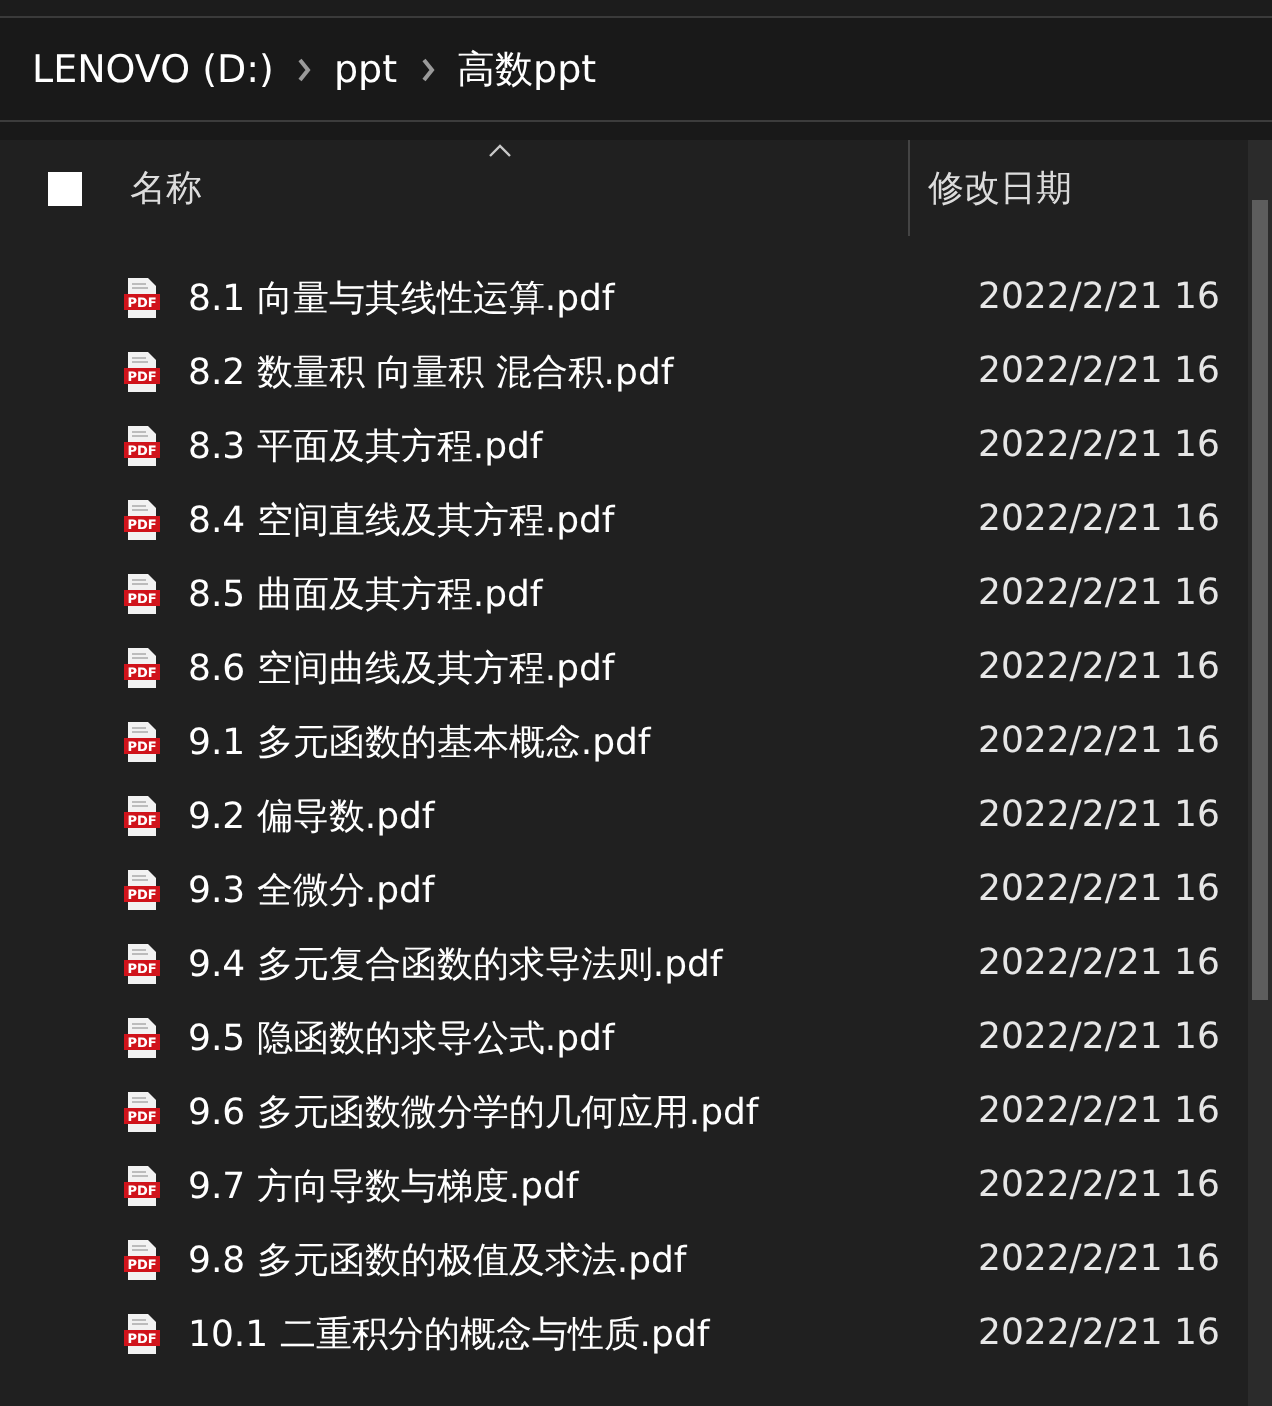 Image resolution: width=1272 pixels, height=1406 pixels. Describe the element at coordinates (583, 297) in the screenshot. I see `file-name: 8.1 向量与其线性运算.pdf` at that location.